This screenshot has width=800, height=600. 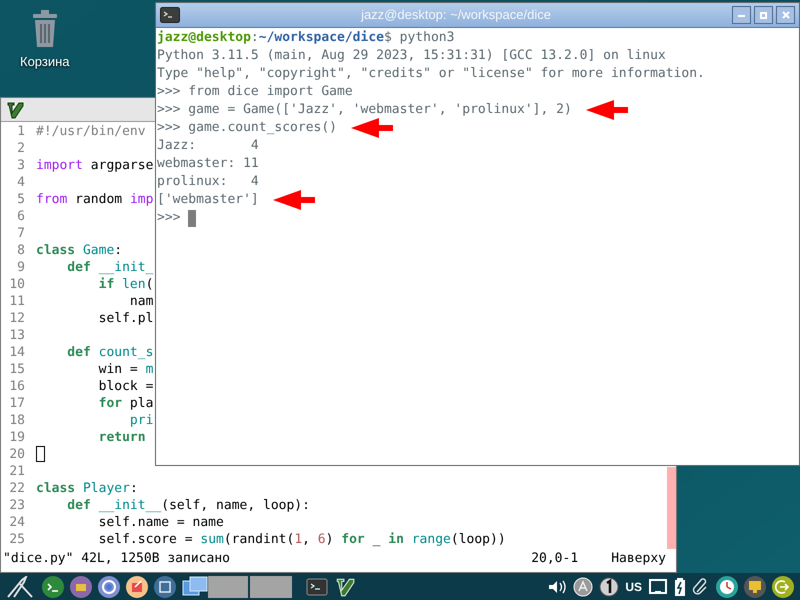 I want to click on code-line: if len(, so click(x=126, y=284).